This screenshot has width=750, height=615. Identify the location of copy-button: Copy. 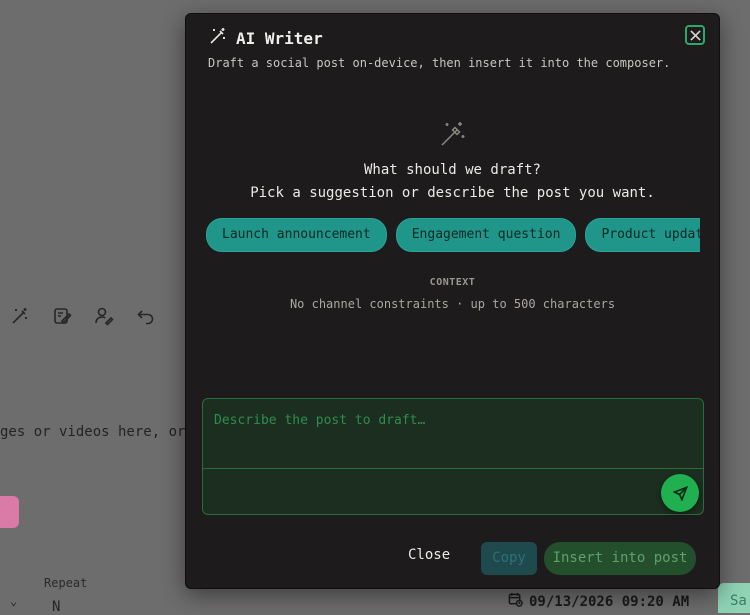
(509, 558).